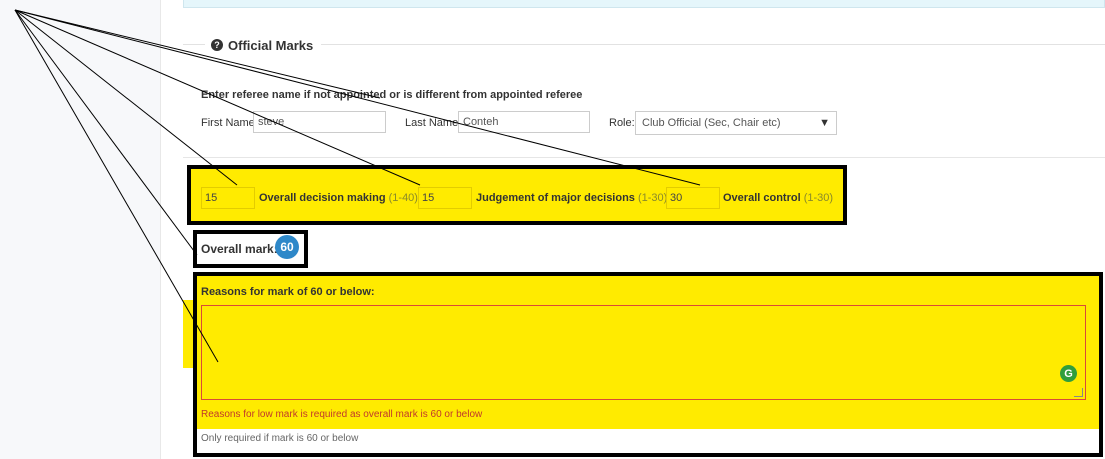  I want to click on overall-mark-badge: 60, so click(287, 247).